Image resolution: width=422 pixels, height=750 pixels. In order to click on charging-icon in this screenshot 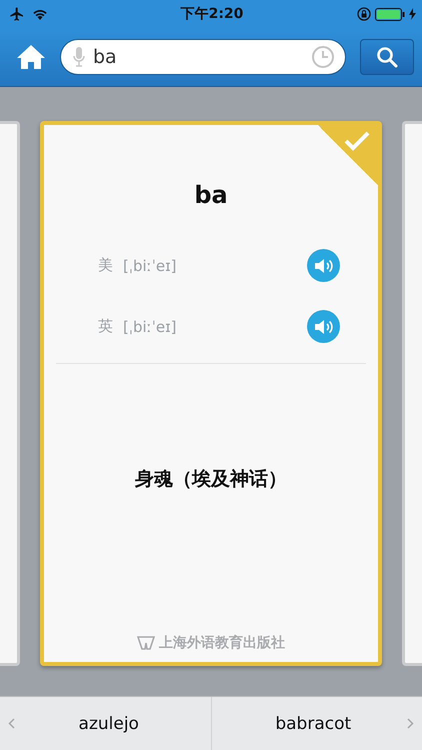, I will do `click(412, 14)`.